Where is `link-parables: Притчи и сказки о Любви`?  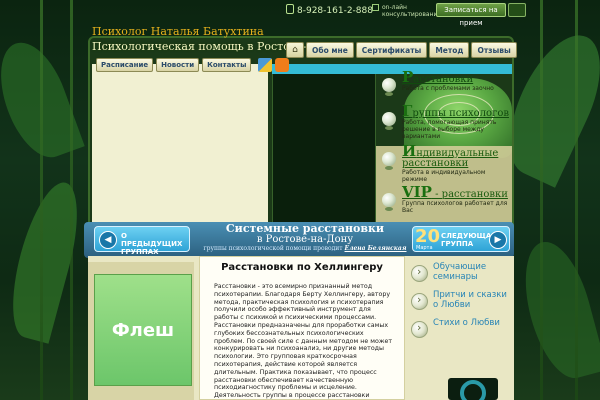 link-parables: Притчи и сказки о Любви is located at coordinates (461, 300).